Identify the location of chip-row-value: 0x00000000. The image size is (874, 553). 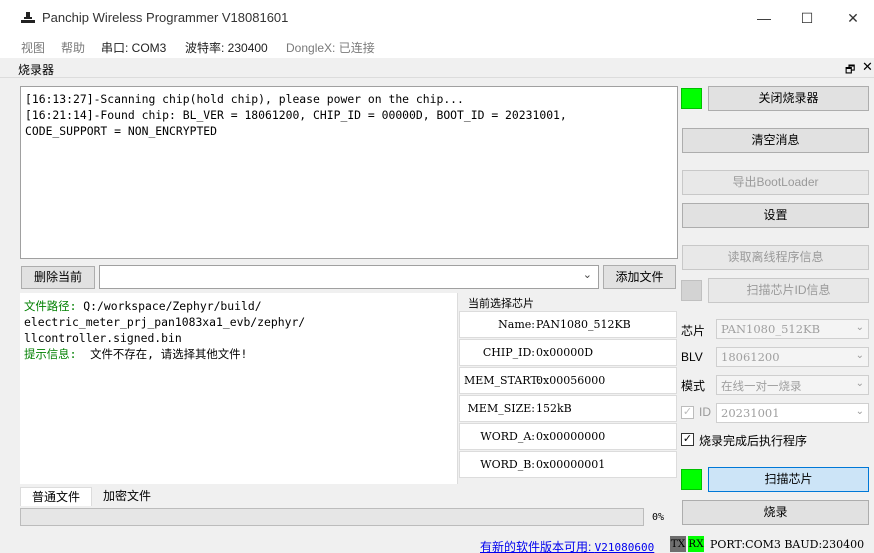
(571, 436).